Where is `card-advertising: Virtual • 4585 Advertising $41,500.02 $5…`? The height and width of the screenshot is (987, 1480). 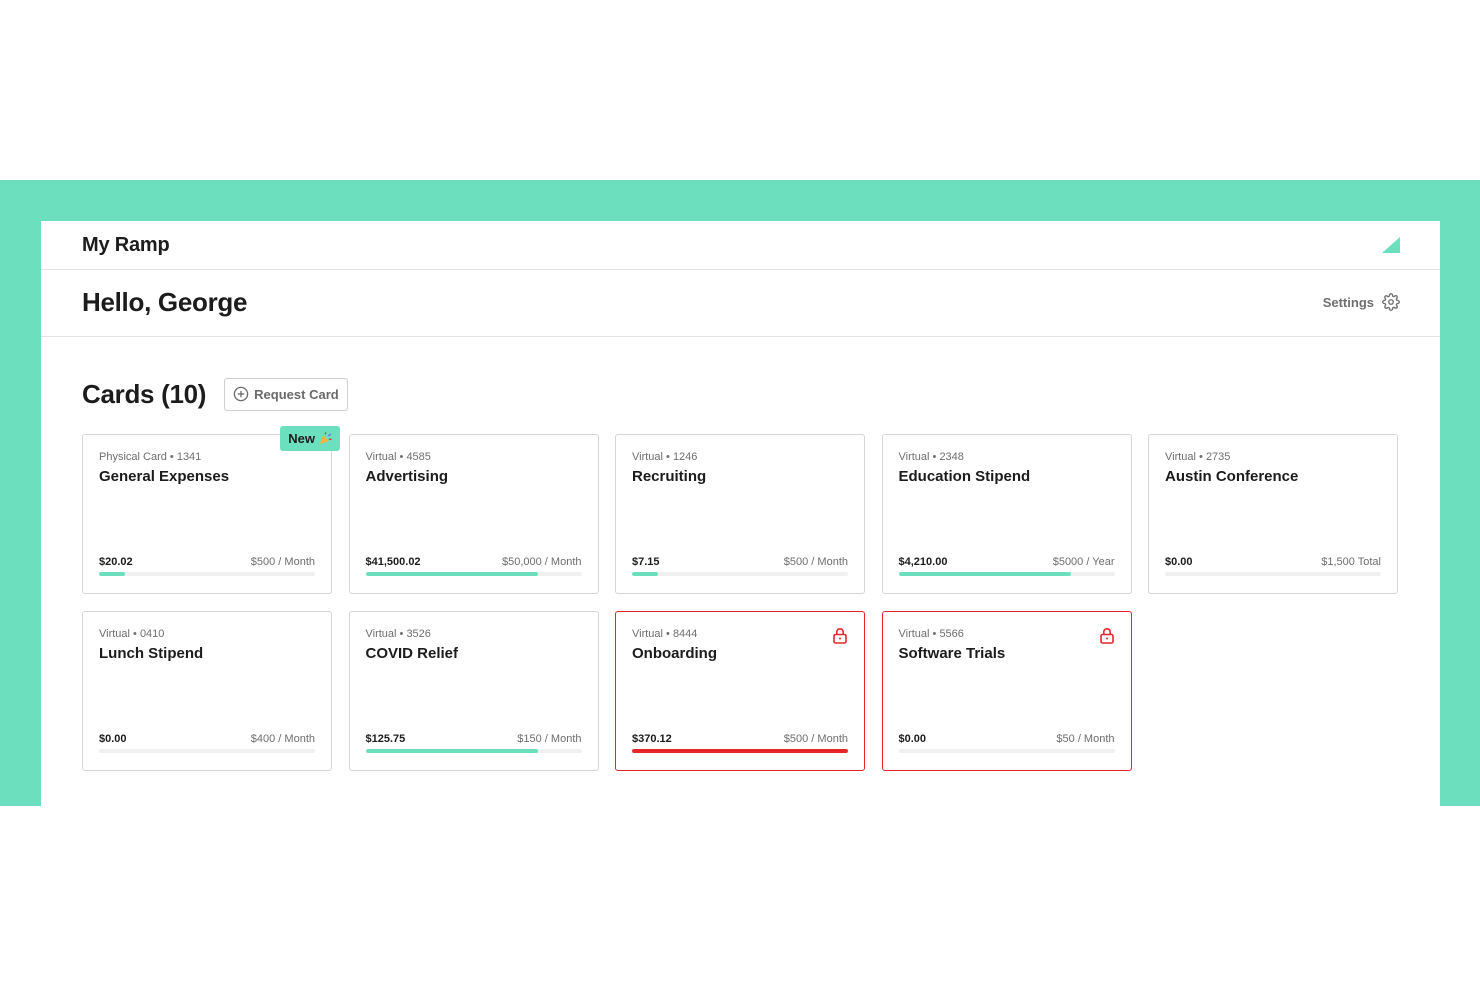
card-advertising: Virtual • 4585 Advertising $41,500.02 $5… is located at coordinates (473, 514).